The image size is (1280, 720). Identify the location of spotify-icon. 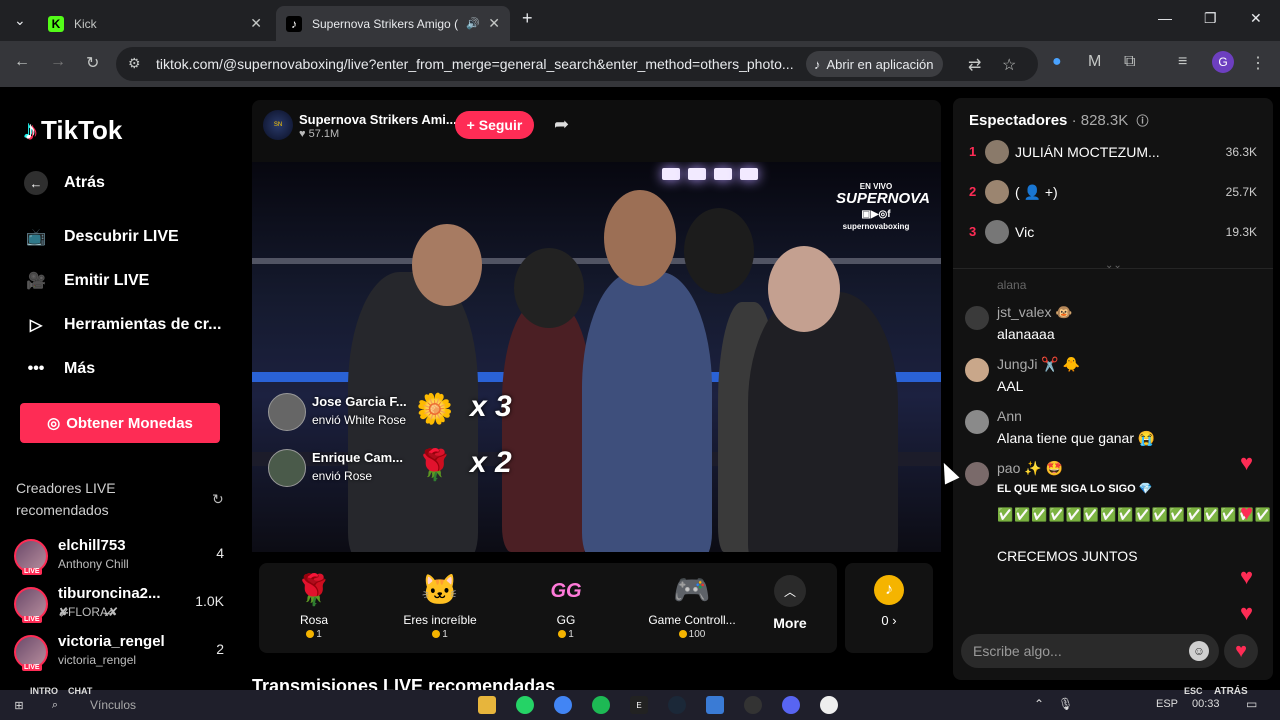
(601, 705).